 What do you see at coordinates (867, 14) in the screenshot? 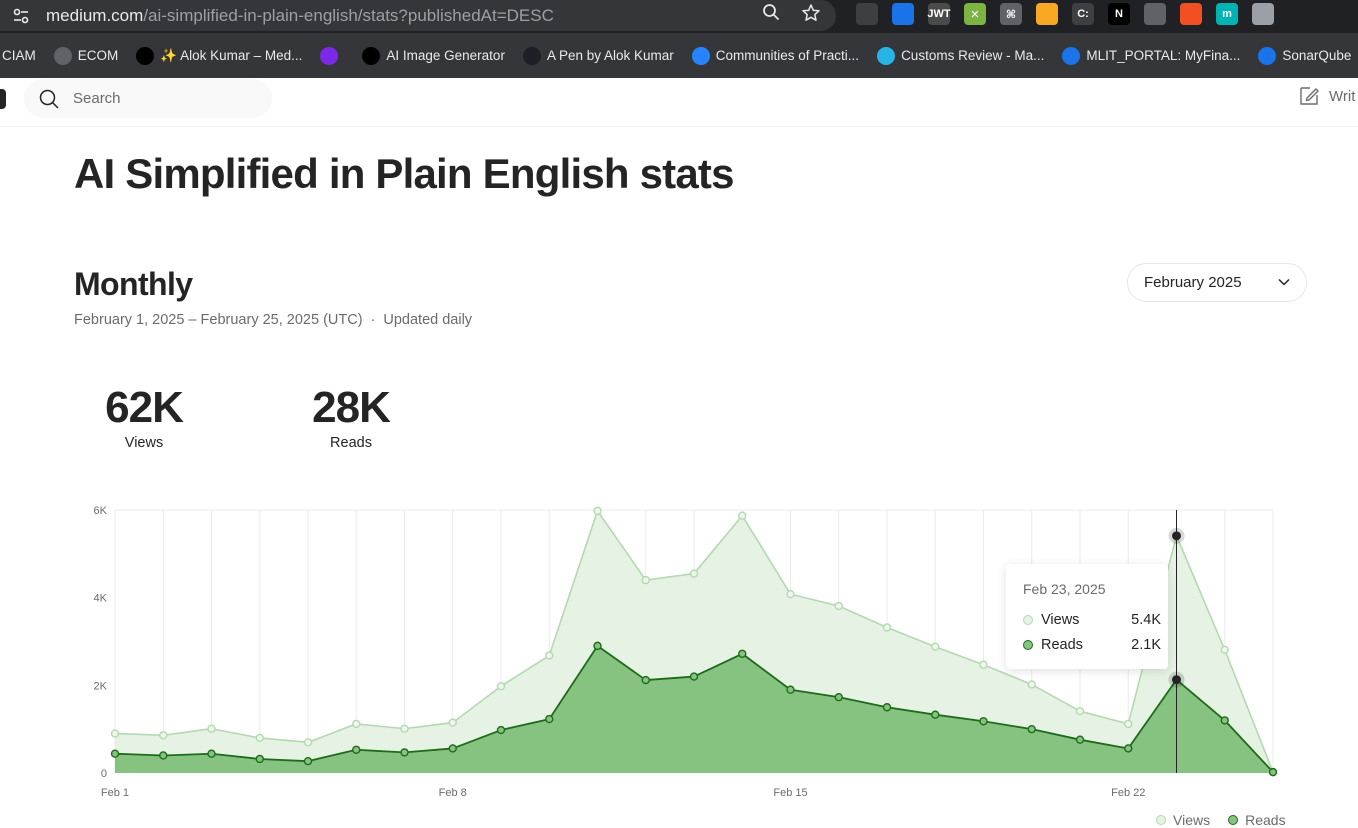
I see `lens-ext-icon` at bounding box center [867, 14].